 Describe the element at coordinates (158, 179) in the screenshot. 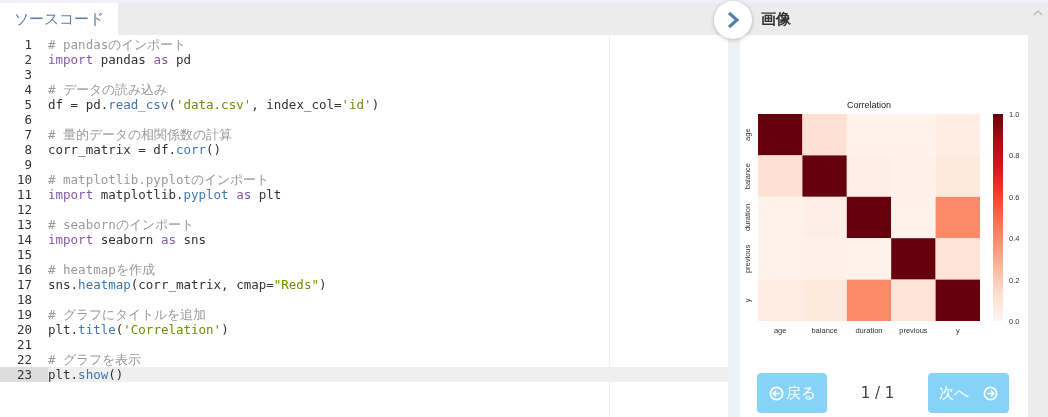

I see `code-line: # matplotlib.pyplotのインポート` at that location.